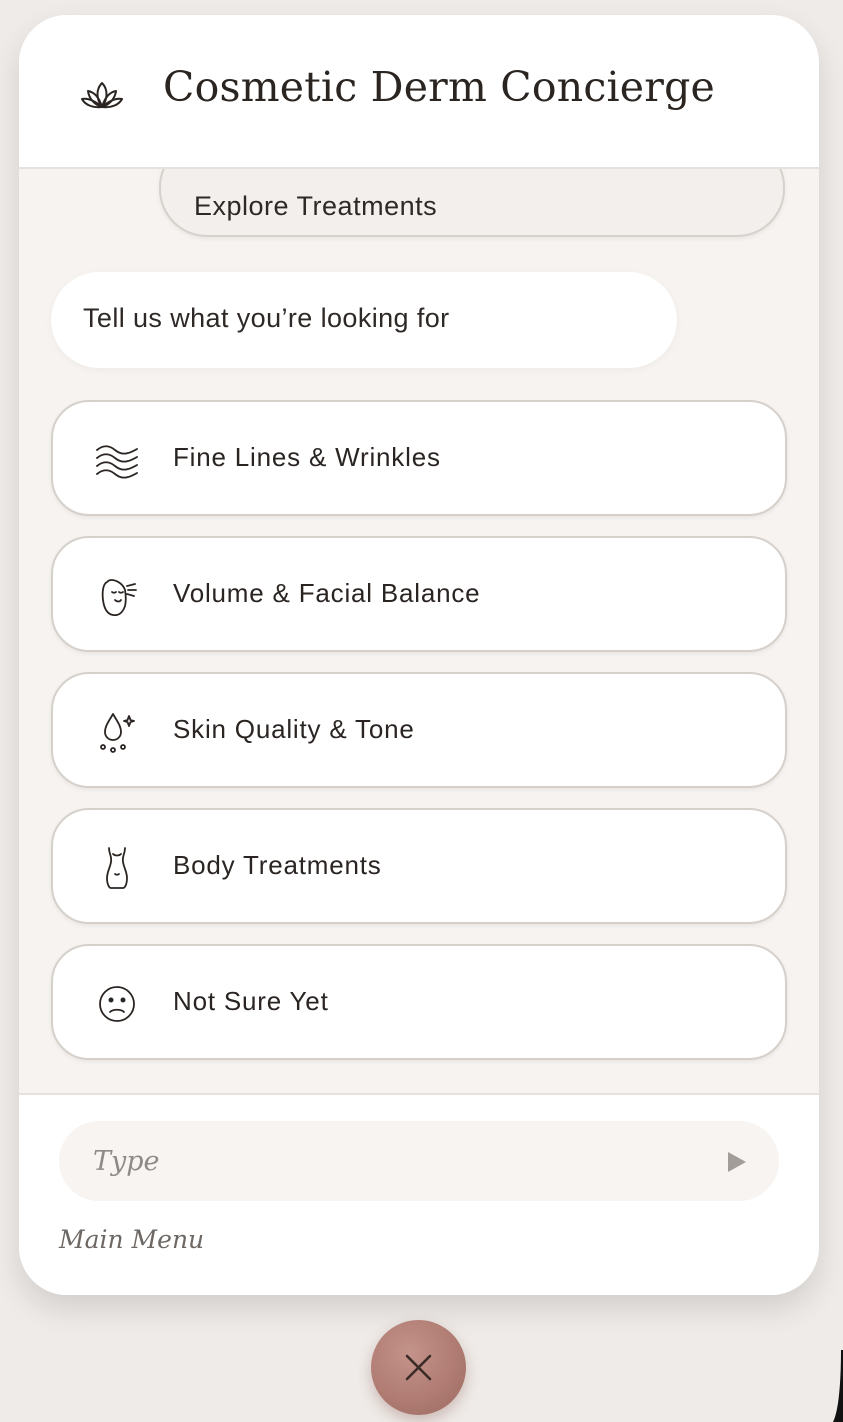  I want to click on option-label: Volume & Facial Balance, so click(327, 593).